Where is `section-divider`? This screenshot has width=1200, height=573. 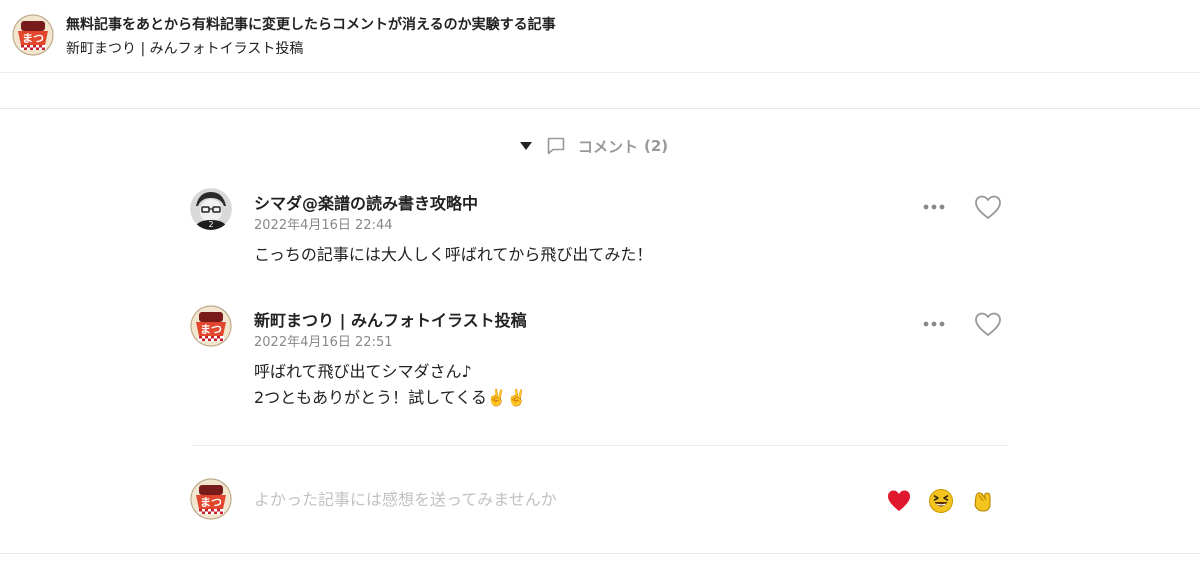
section-divider is located at coordinates (600, 108).